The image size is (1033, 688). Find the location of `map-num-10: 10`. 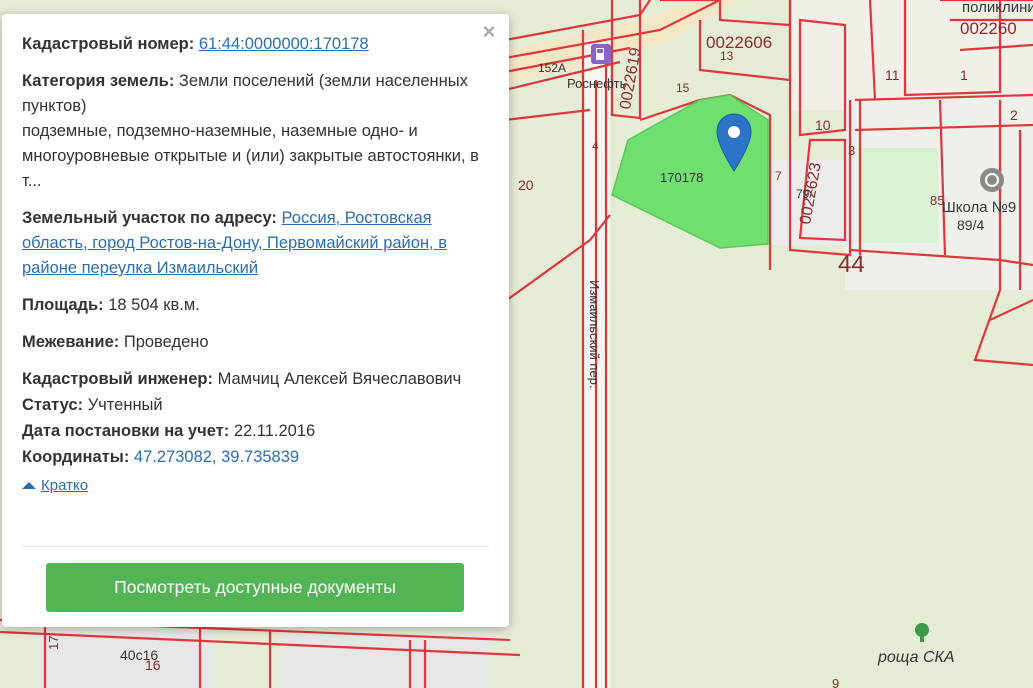

map-num-10: 10 is located at coordinates (823, 125).